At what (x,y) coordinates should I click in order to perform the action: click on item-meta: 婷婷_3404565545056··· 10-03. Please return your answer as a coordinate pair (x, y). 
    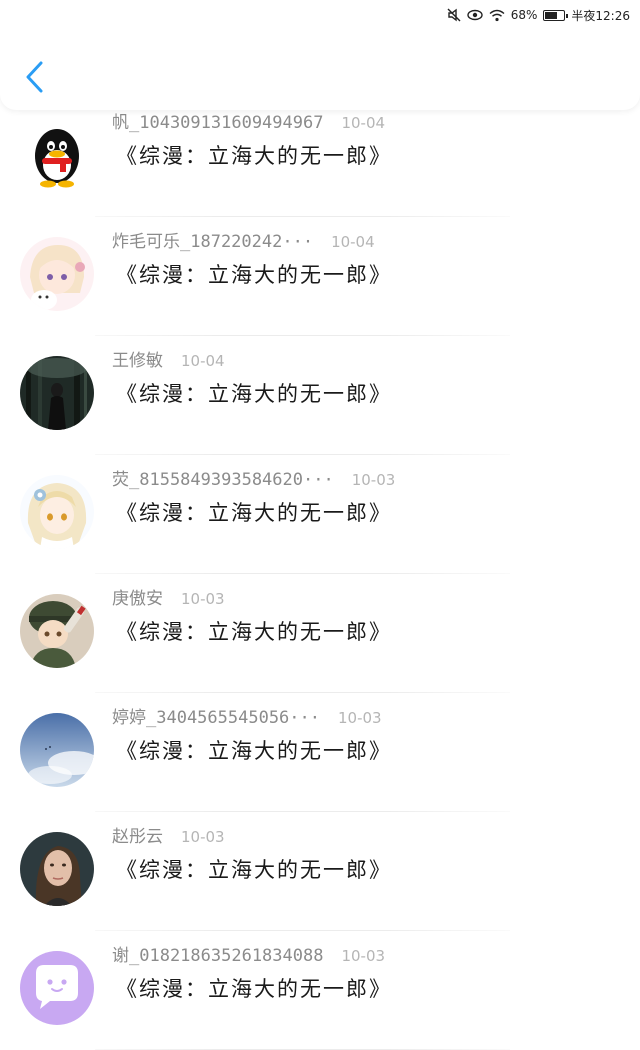
    Looking at the image, I should click on (247, 715).